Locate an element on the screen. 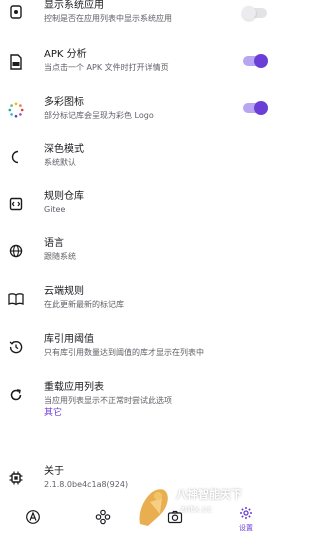  setting-title: 关于 is located at coordinates (54, 471).